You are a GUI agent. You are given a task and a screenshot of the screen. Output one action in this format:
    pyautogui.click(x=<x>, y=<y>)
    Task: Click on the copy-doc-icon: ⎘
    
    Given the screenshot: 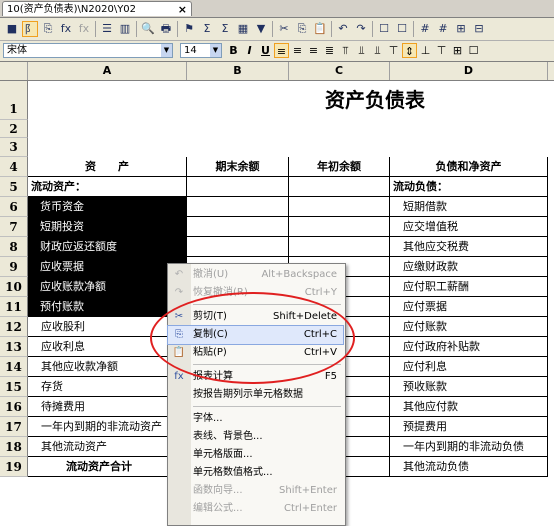 What is the action you would take?
    pyautogui.click(x=48, y=29)
    